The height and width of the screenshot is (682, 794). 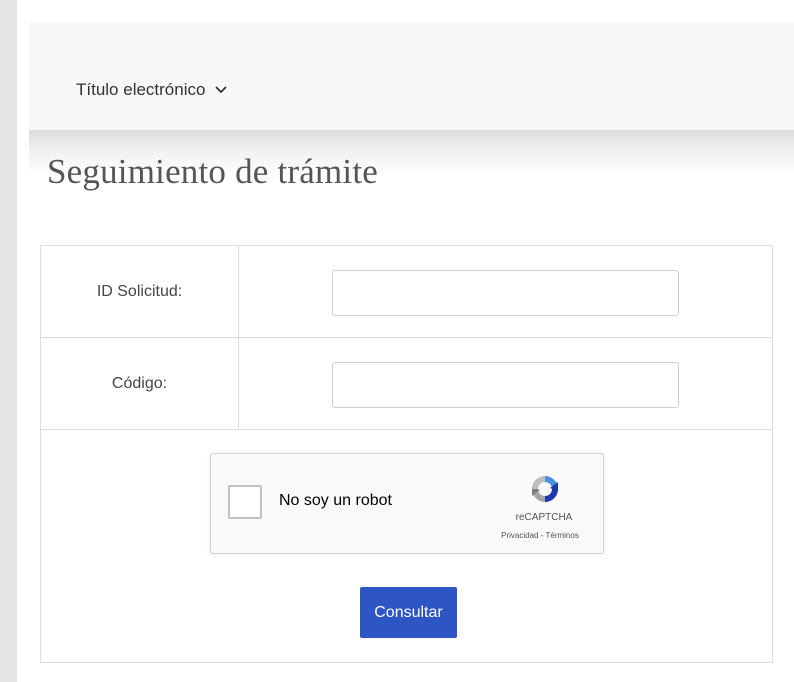 I want to click on recaptcha-privacy-link: Privacidad, so click(x=519, y=535).